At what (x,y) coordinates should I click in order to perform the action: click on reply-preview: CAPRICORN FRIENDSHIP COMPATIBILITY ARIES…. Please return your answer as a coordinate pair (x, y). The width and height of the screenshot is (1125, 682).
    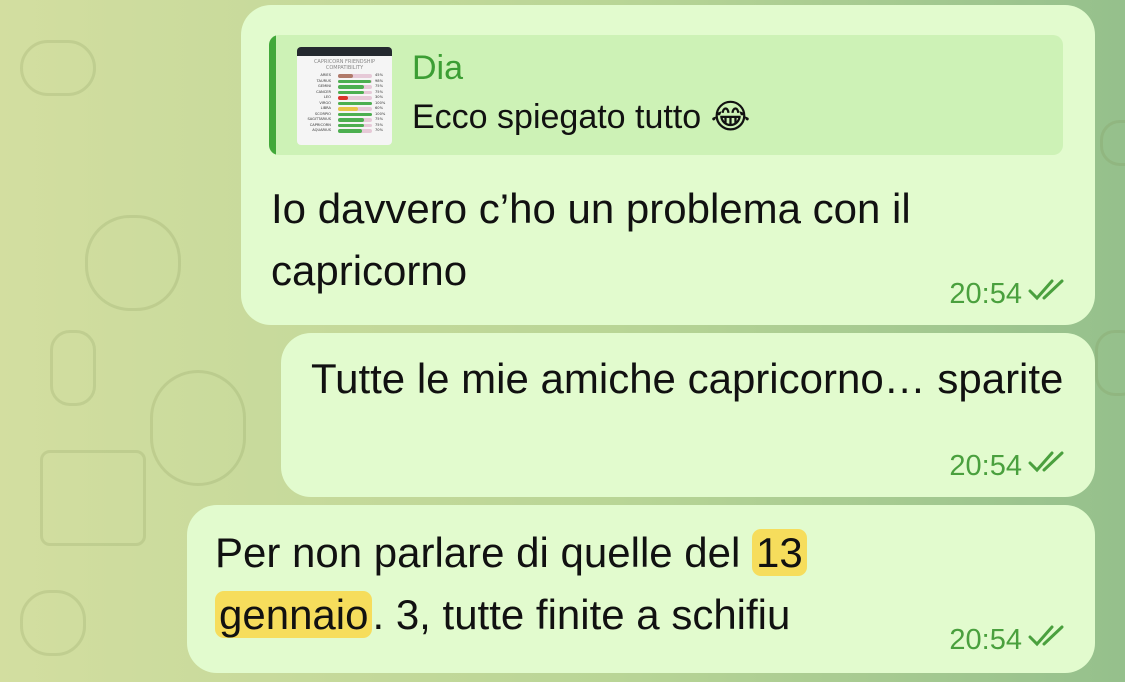
    Looking at the image, I should click on (666, 95).